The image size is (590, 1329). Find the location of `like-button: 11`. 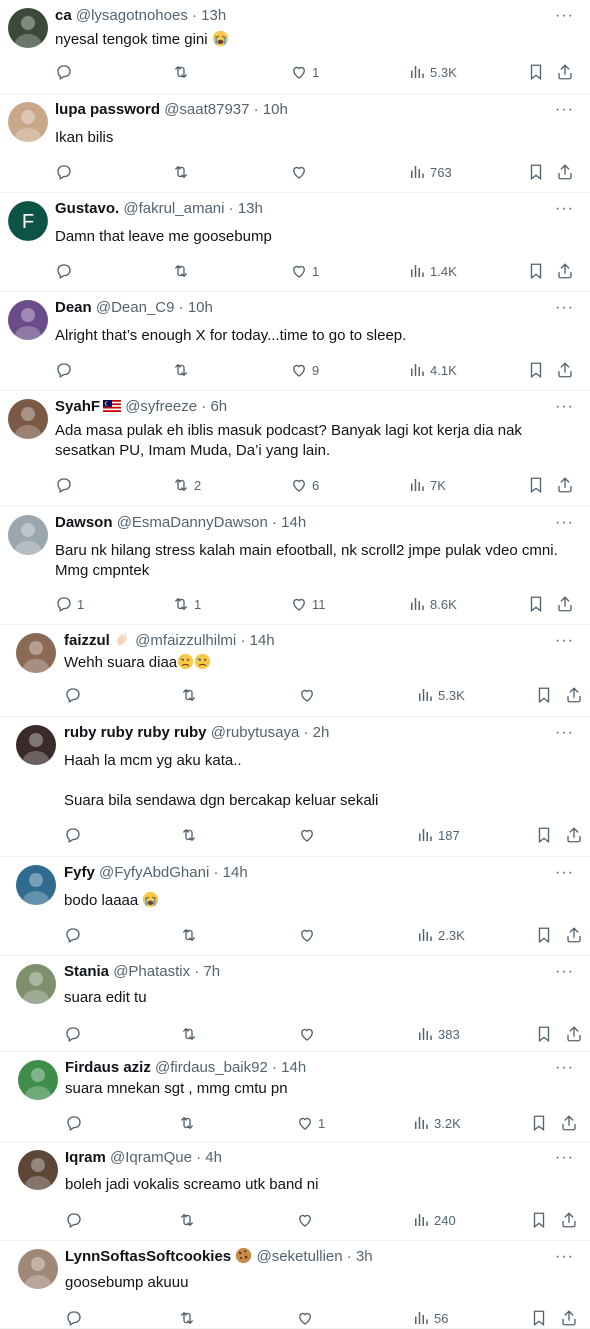

like-button: 11 is located at coordinates (308, 604).